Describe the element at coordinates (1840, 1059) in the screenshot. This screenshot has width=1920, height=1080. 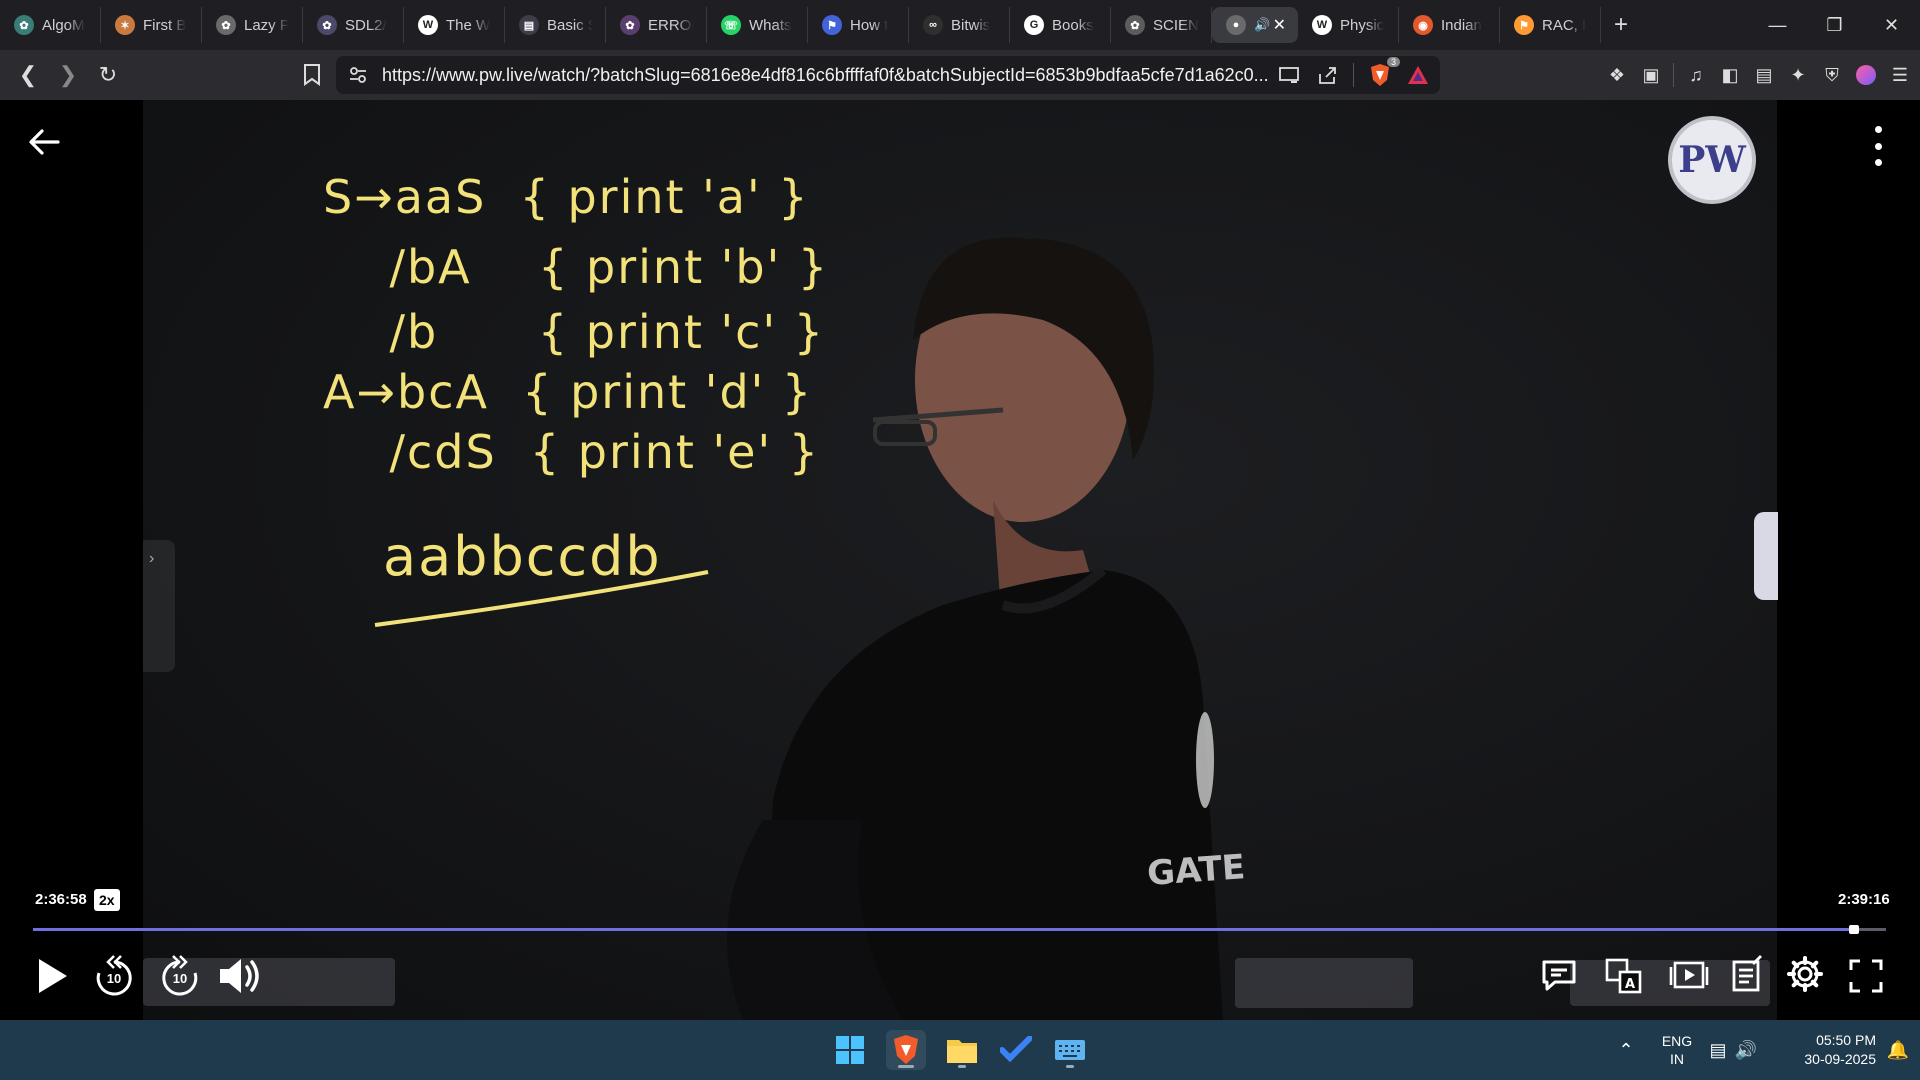
I see `clock-date: 30-09-2025` at that location.